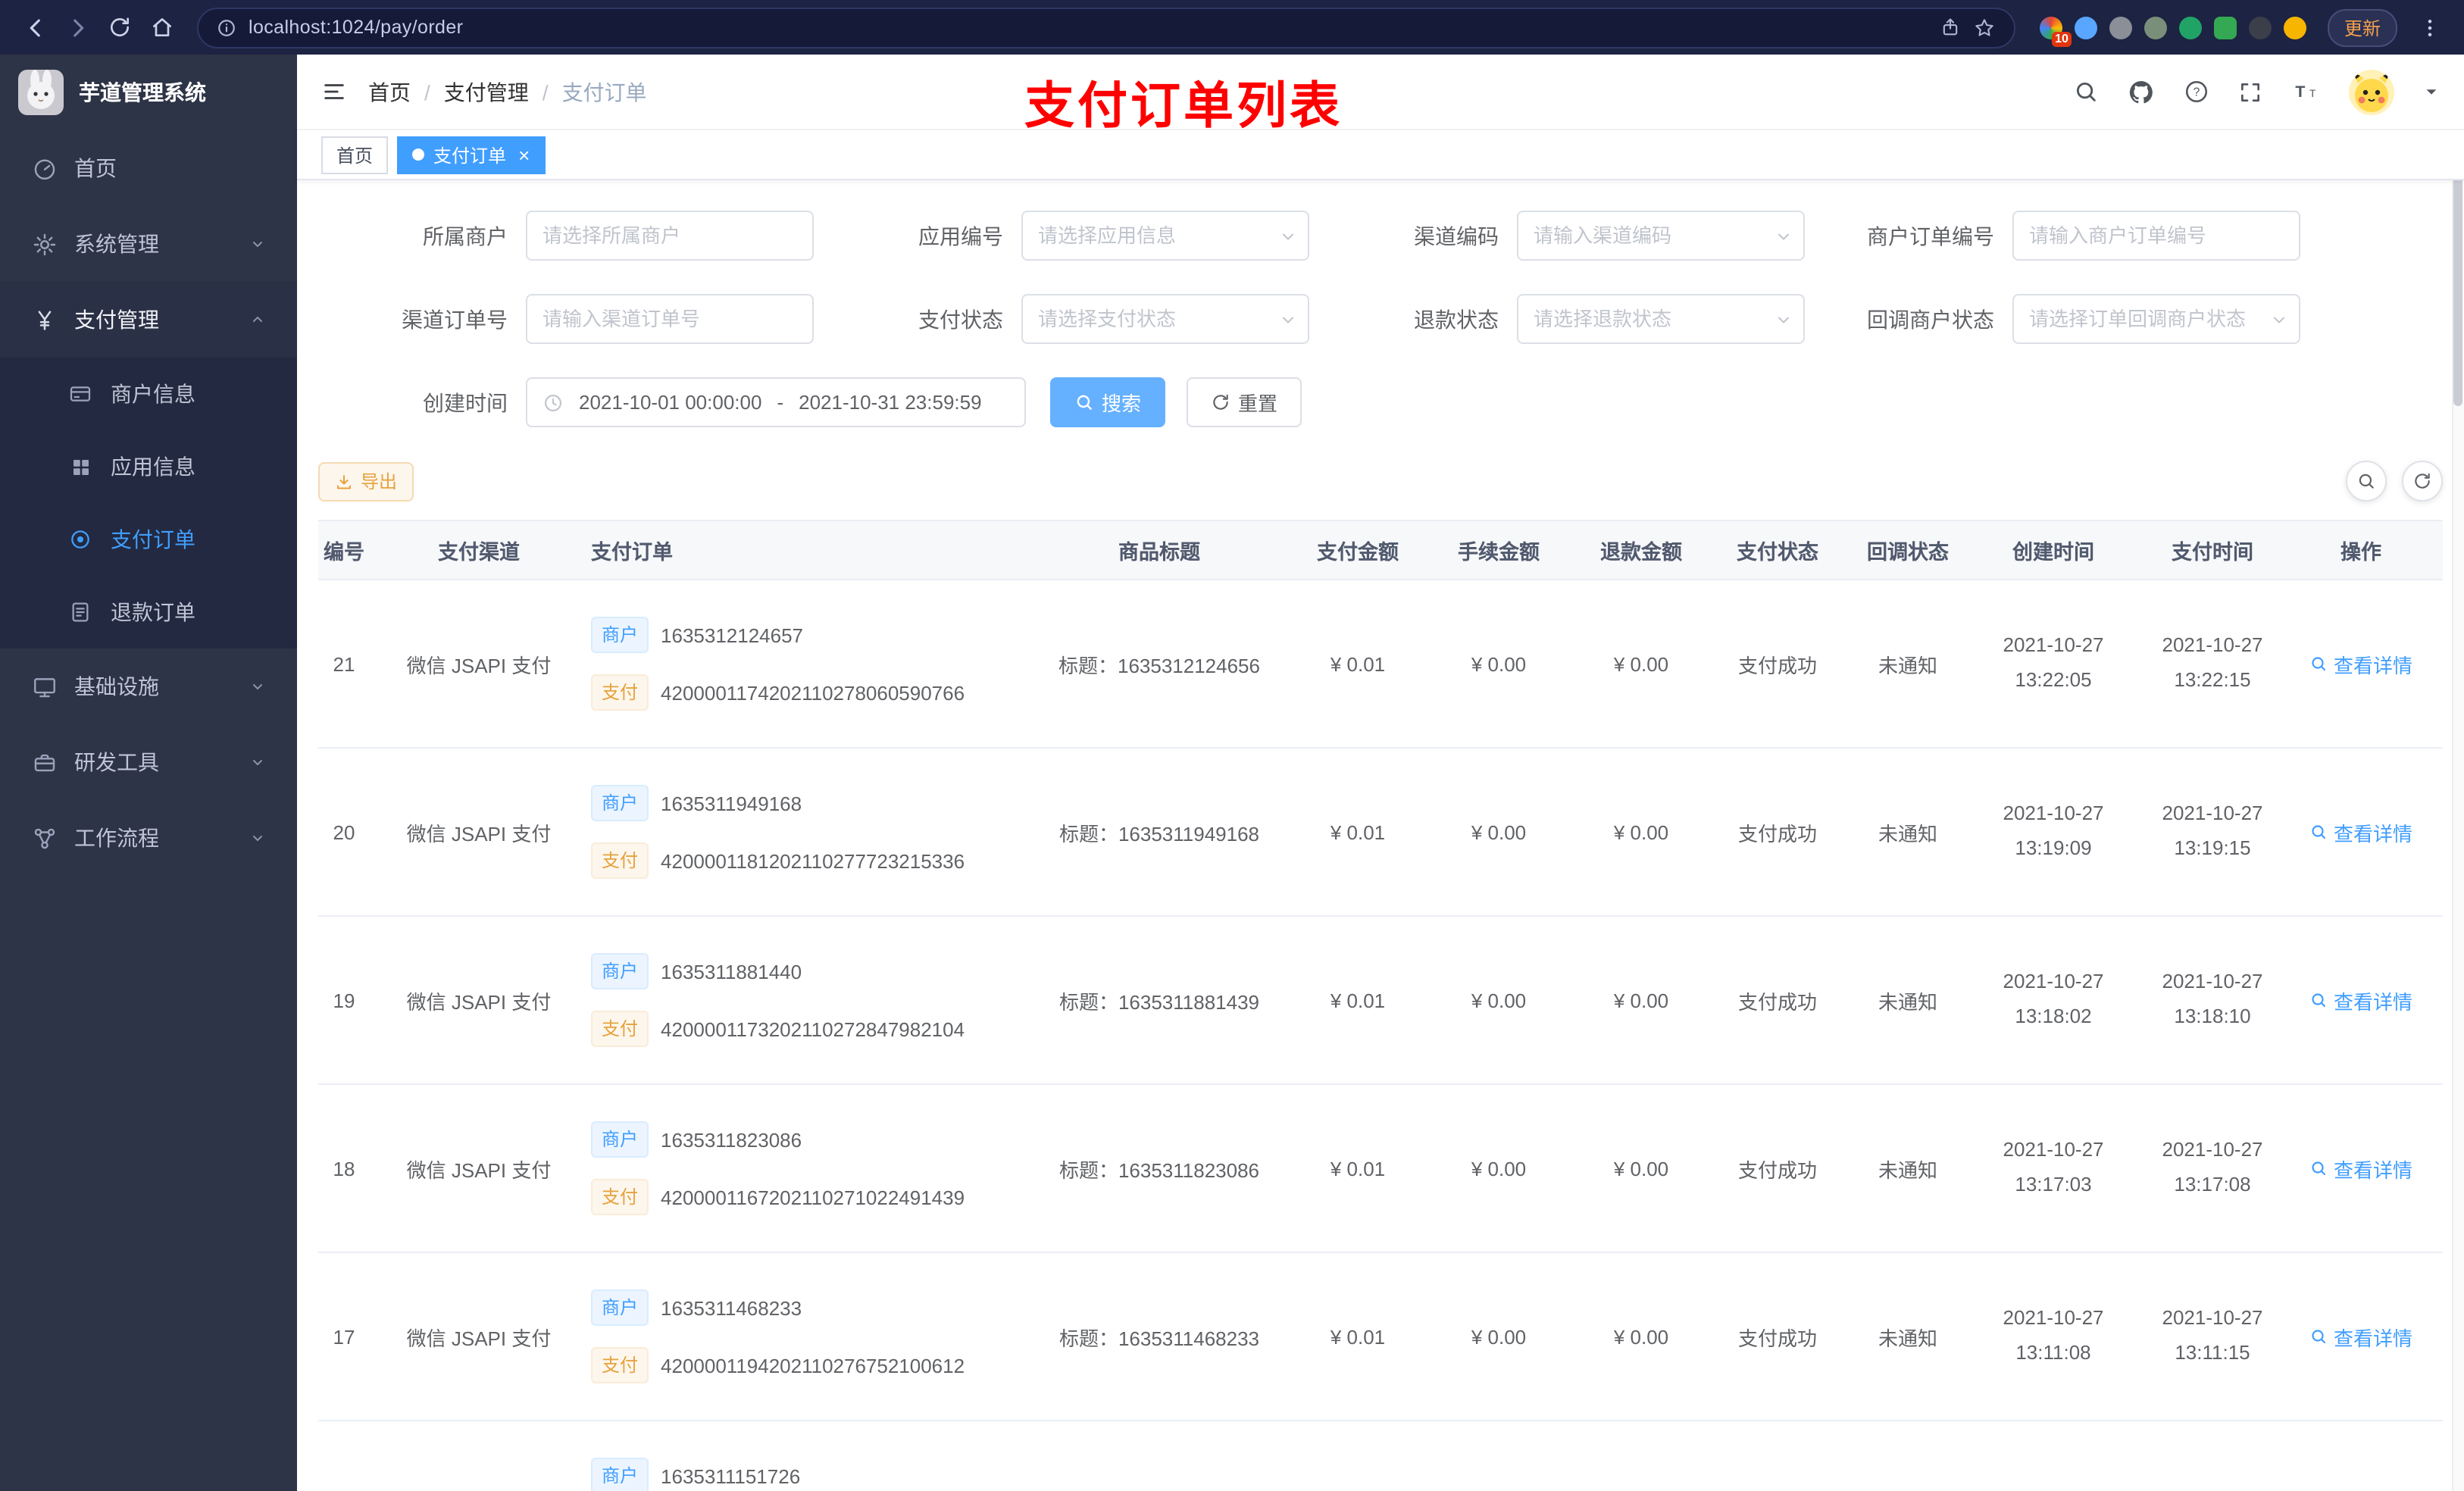  Describe the element at coordinates (2300, 92) in the screenshot. I see `svg-text: T` at that location.